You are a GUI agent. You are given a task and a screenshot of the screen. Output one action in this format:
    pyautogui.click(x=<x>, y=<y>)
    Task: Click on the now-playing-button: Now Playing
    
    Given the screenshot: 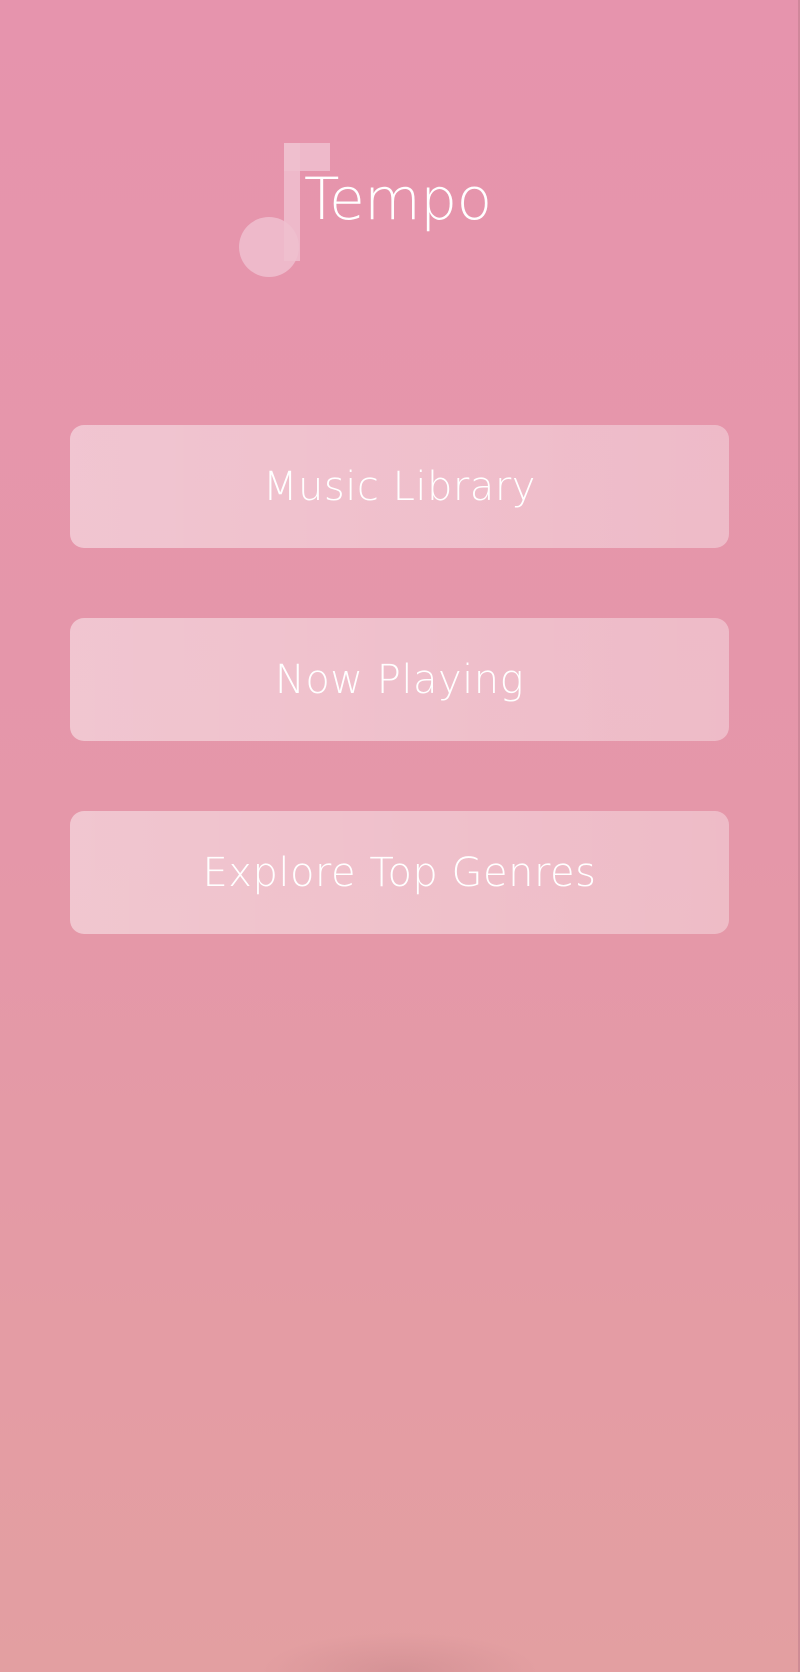 What is the action you would take?
    pyautogui.click(x=399, y=679)
    